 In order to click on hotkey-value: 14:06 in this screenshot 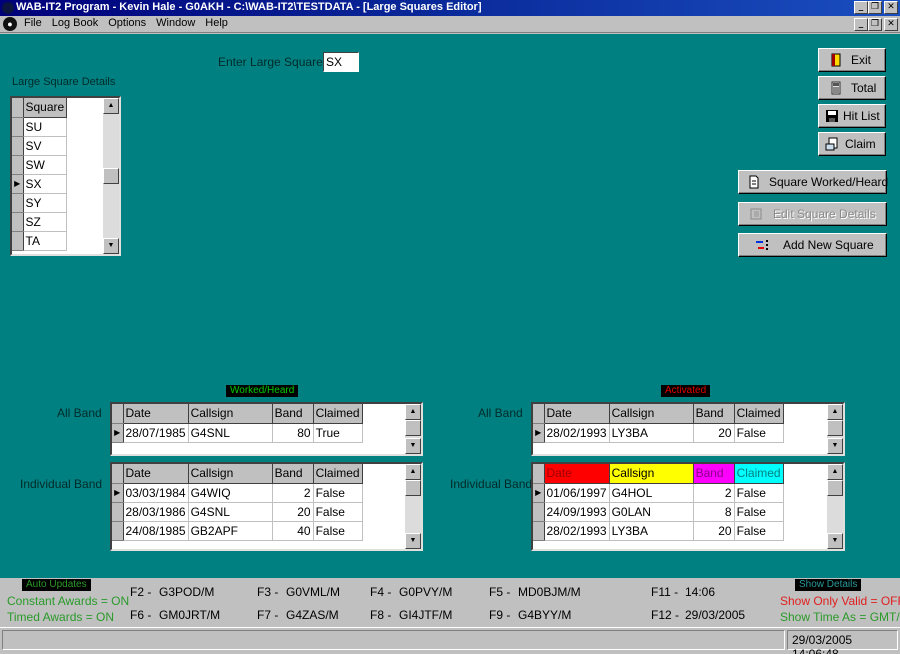, I will do `click(700, 592)`.